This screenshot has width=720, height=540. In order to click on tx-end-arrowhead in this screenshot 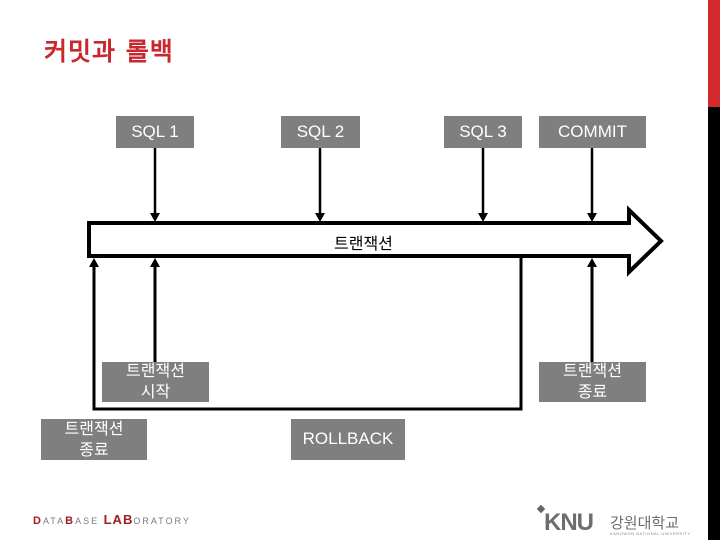, I will do `click(592, 262)`.